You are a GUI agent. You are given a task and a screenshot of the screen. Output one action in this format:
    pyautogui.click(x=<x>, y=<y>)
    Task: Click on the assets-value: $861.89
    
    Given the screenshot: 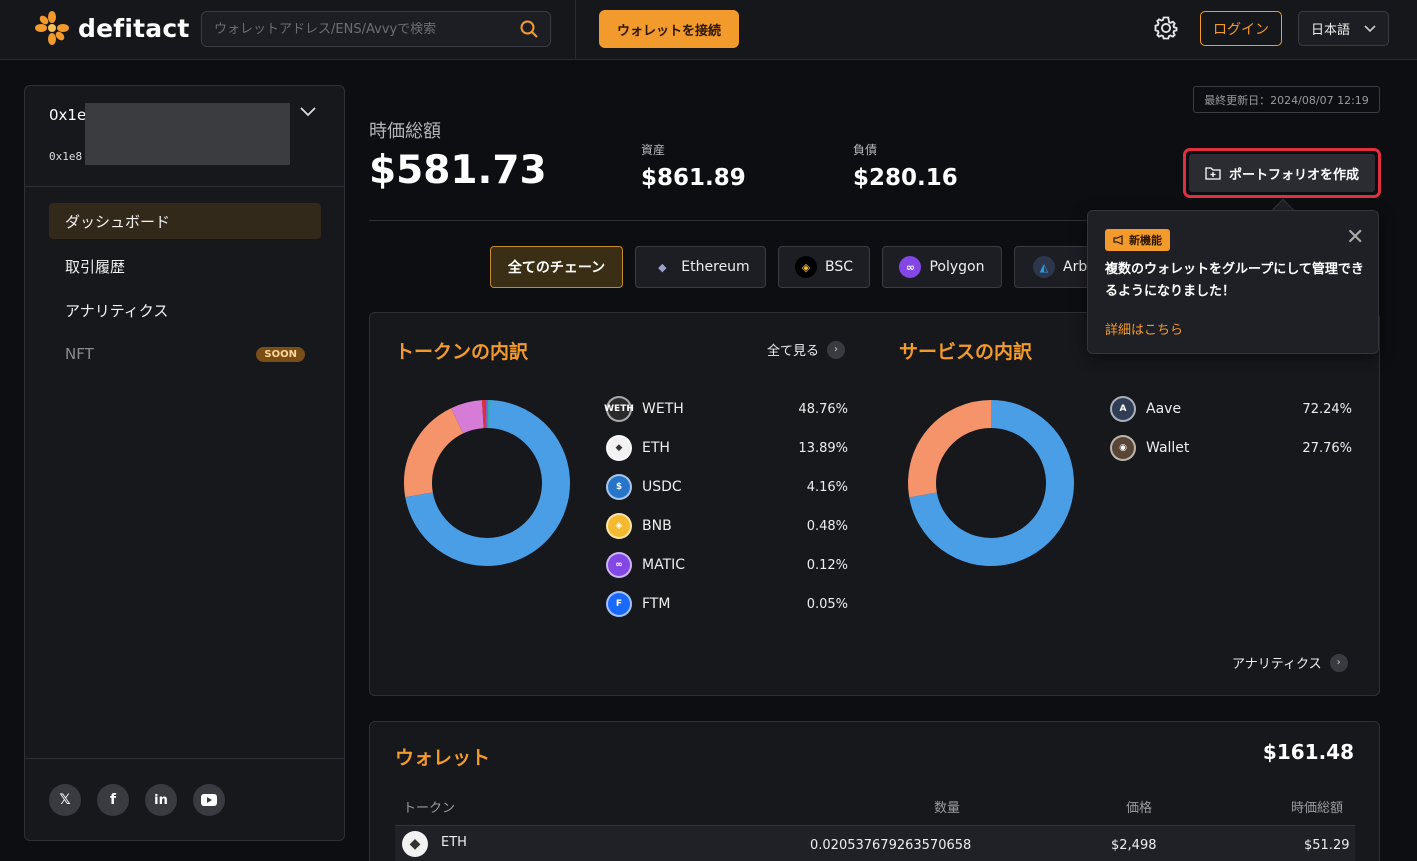 What is the action you would take?
    pyautogui.click(x=693, y=178)
    